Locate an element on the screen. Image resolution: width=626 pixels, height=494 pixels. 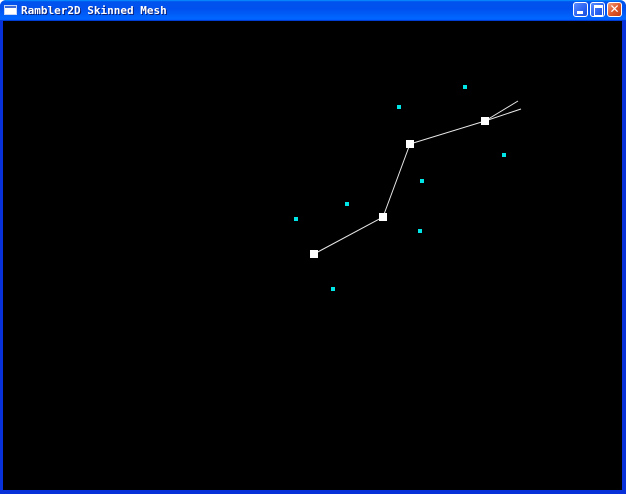
minimize-button is located at coordinates (580, 9).